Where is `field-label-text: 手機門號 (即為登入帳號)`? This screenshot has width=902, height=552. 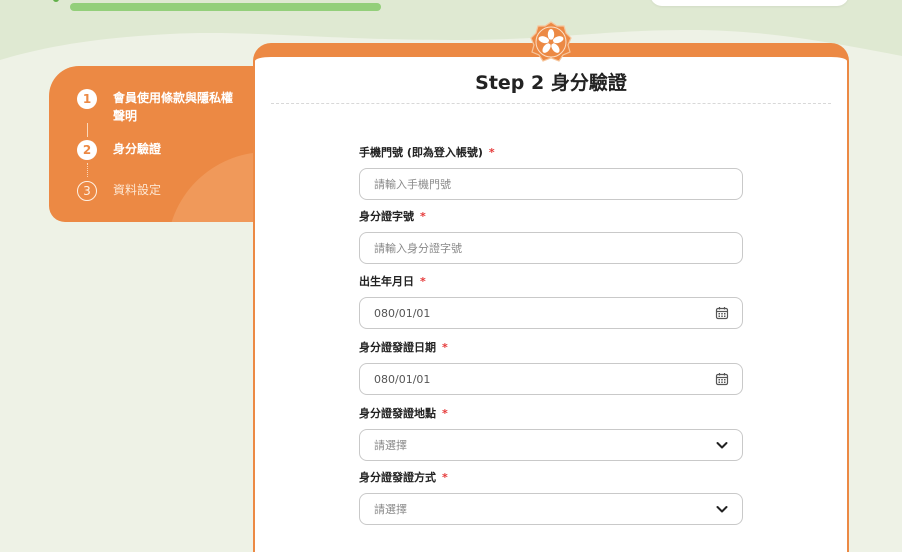
field-label-text: 手機門號 (即為登入帳號) is located at coordinates (421, 152).